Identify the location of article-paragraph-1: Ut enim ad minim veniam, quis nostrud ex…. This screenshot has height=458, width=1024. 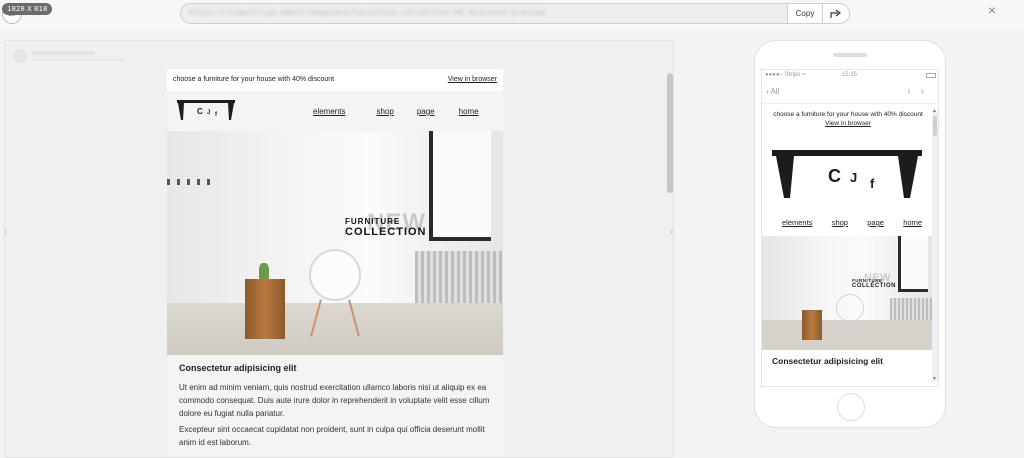
(334, 400).